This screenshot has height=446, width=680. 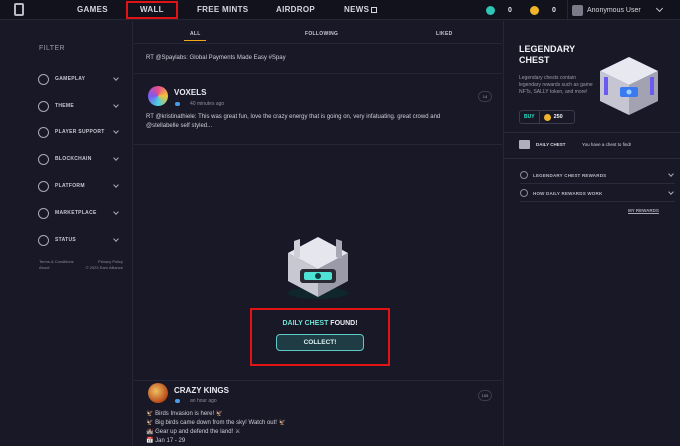 I want to click on external-link-icon, so click(x=374, y=9).